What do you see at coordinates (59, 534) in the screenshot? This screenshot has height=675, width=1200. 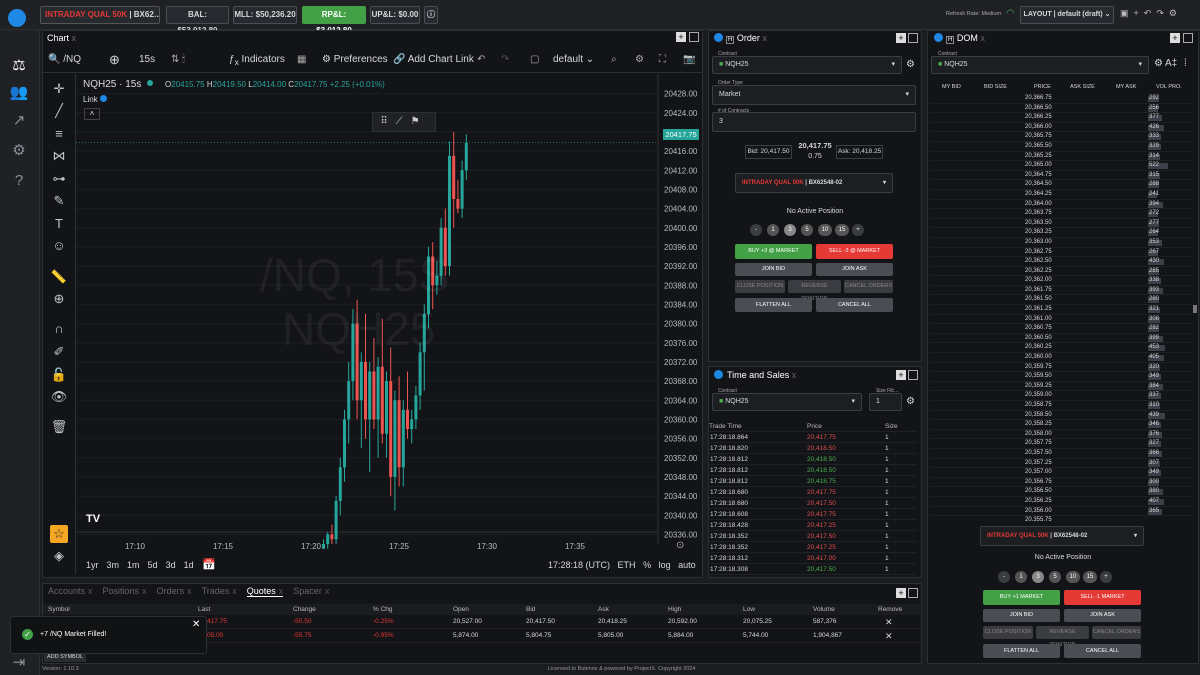 I see `star-icon: ☆` at bounding box center [59, 534].